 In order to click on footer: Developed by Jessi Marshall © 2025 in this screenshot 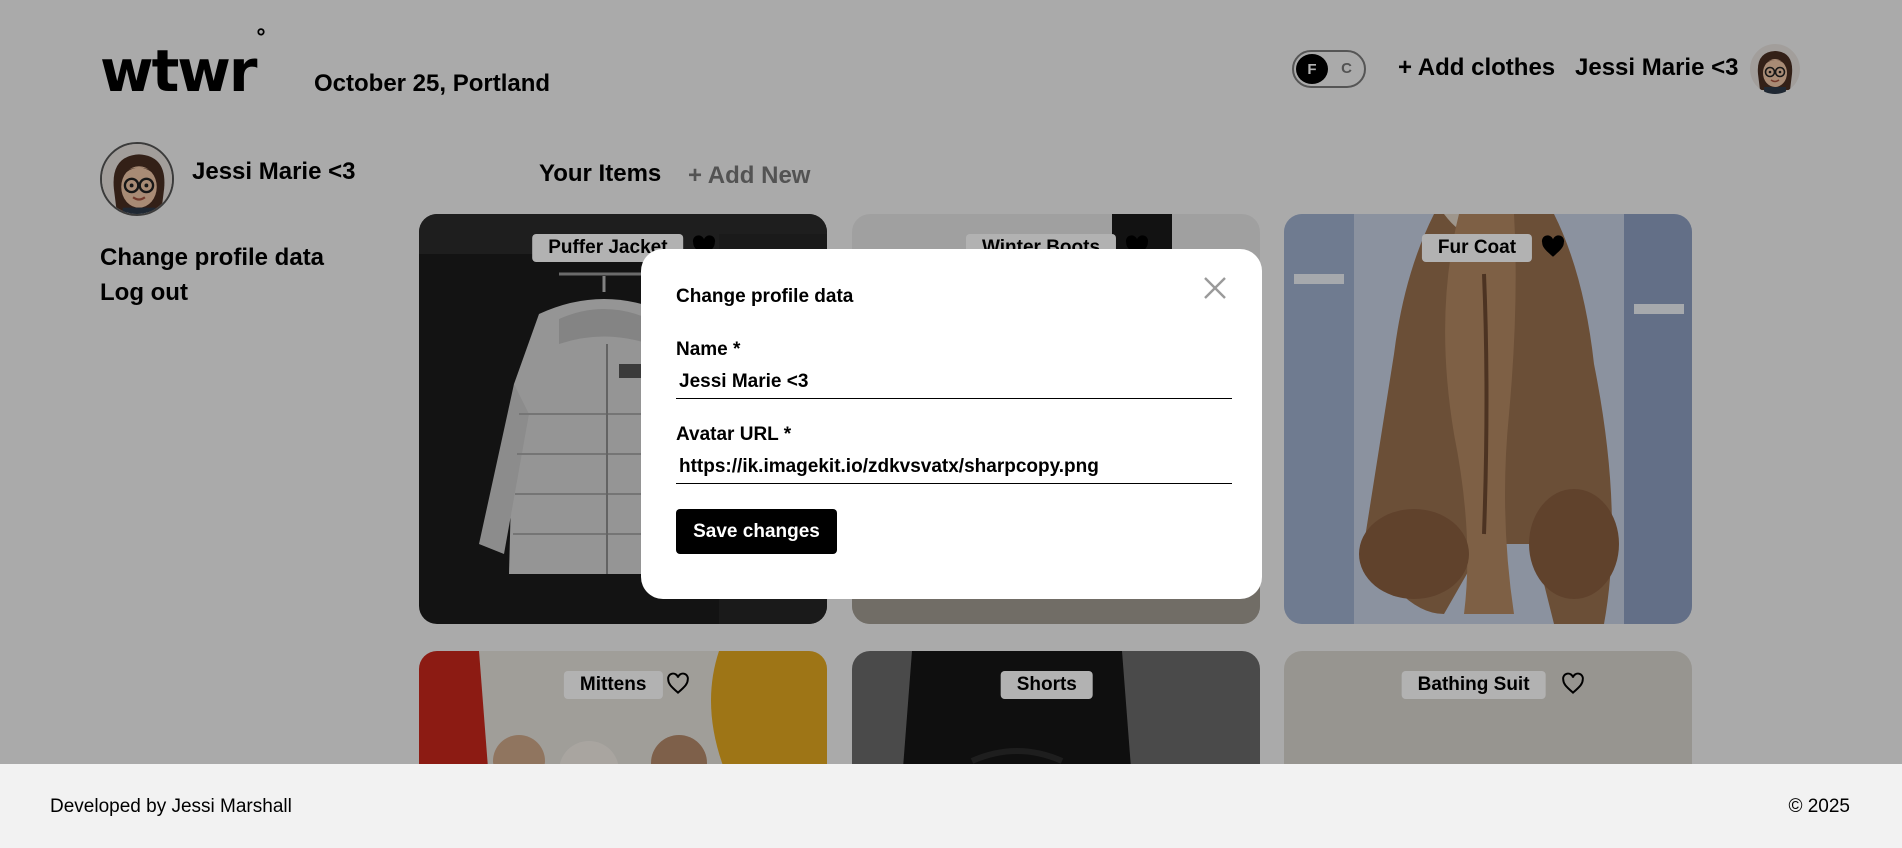, I will do `click(951, 806)`.